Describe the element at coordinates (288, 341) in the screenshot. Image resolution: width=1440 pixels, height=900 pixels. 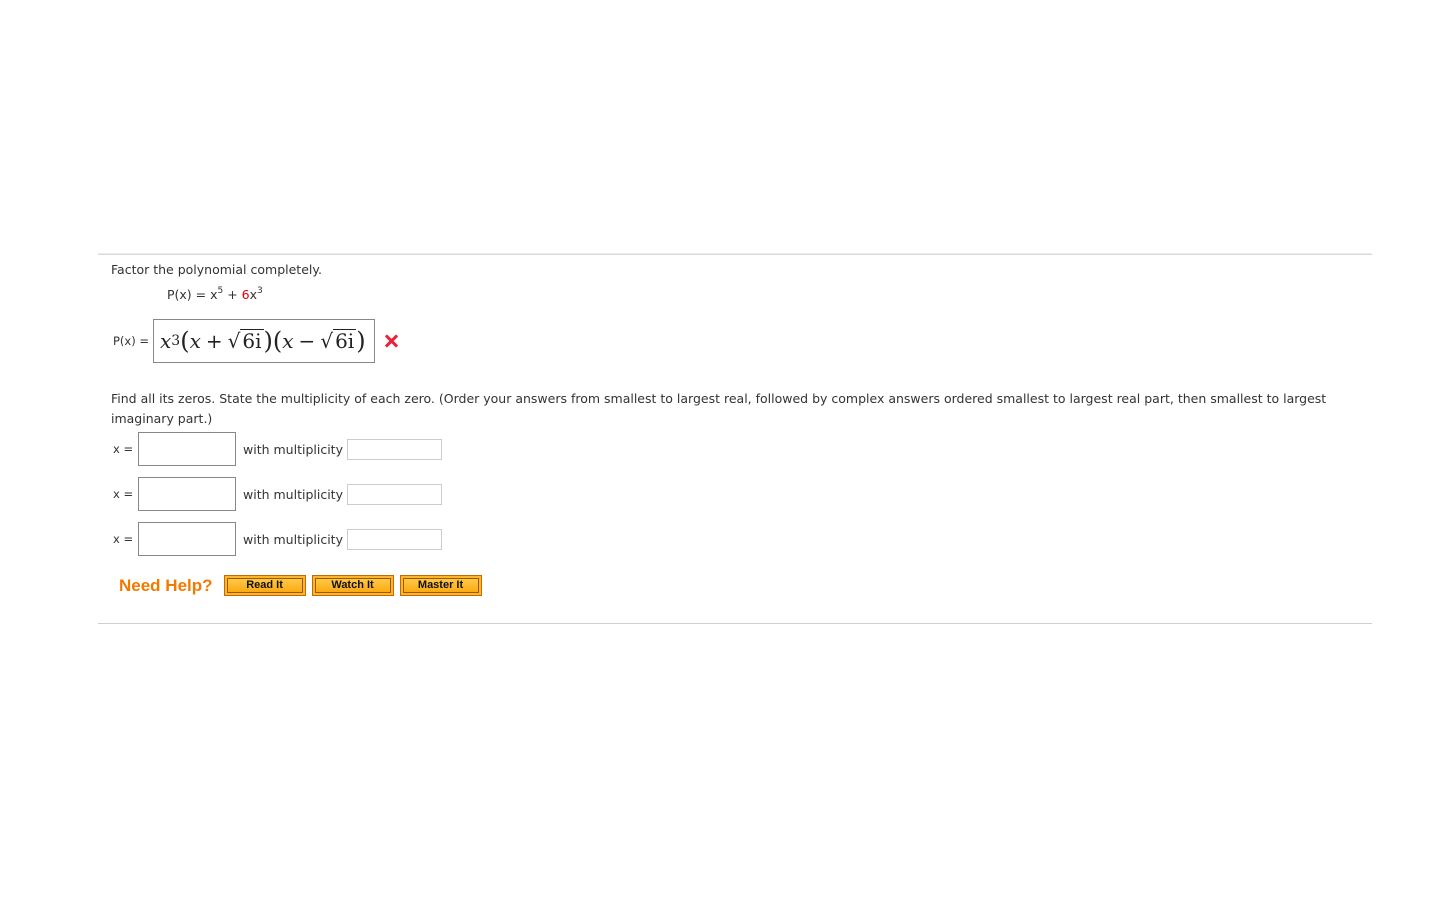
I see `factor2-var: x` at that location.